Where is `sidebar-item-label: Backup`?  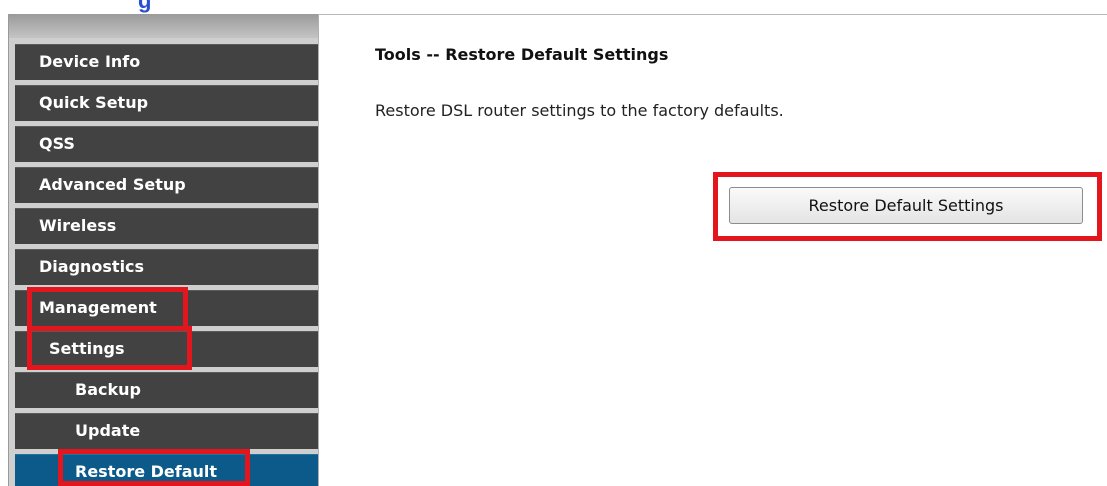
sidebar-item-label: Backup is located at coordinates (108, 389).